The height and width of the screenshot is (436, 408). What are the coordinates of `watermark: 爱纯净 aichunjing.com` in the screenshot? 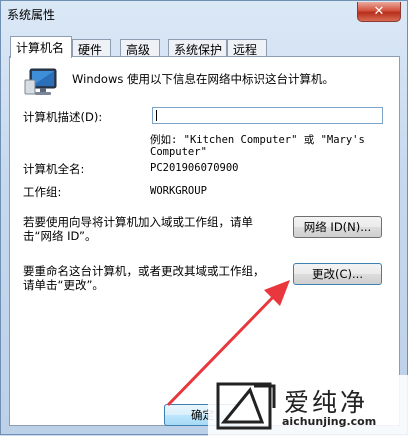 It's located at (308, 405).